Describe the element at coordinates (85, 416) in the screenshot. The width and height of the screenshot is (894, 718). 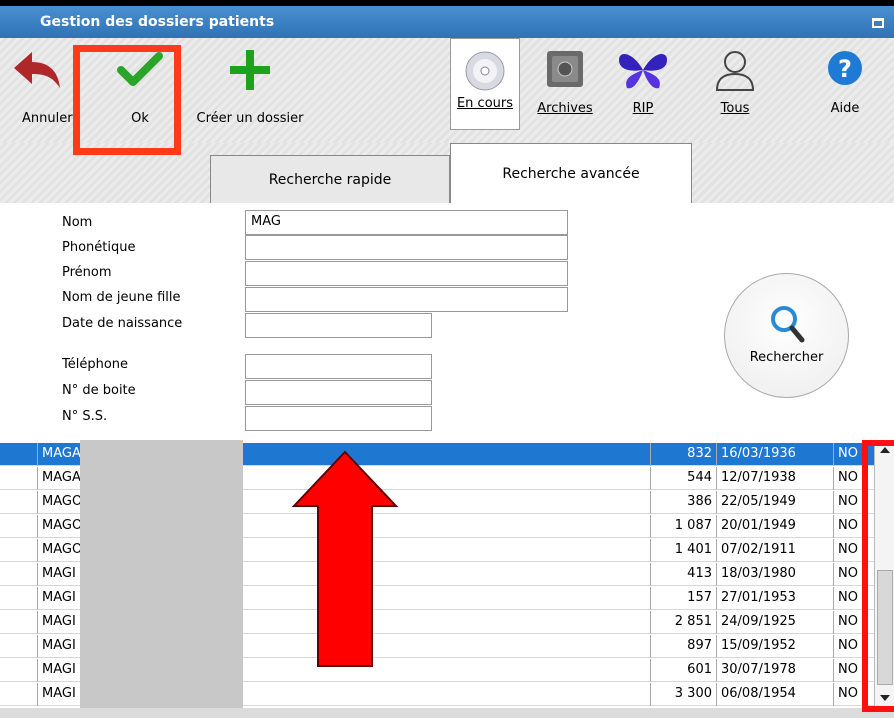
I see `ss-label: N° S.S.` at that location.